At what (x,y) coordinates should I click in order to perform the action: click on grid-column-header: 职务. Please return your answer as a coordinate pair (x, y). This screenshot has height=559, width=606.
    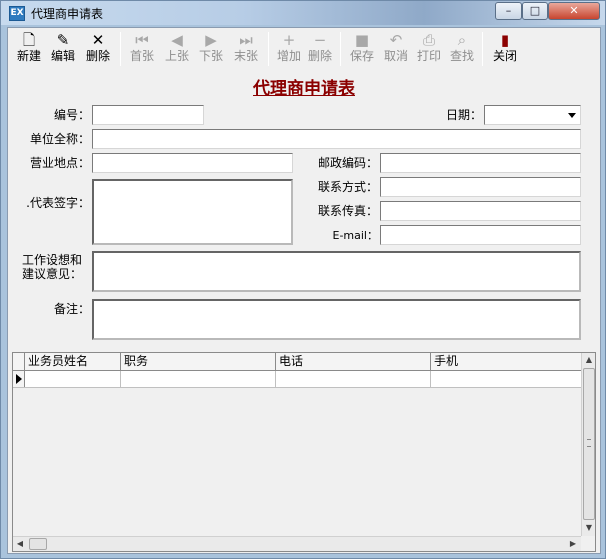
    Looking at the image, I should click on (198, 362).